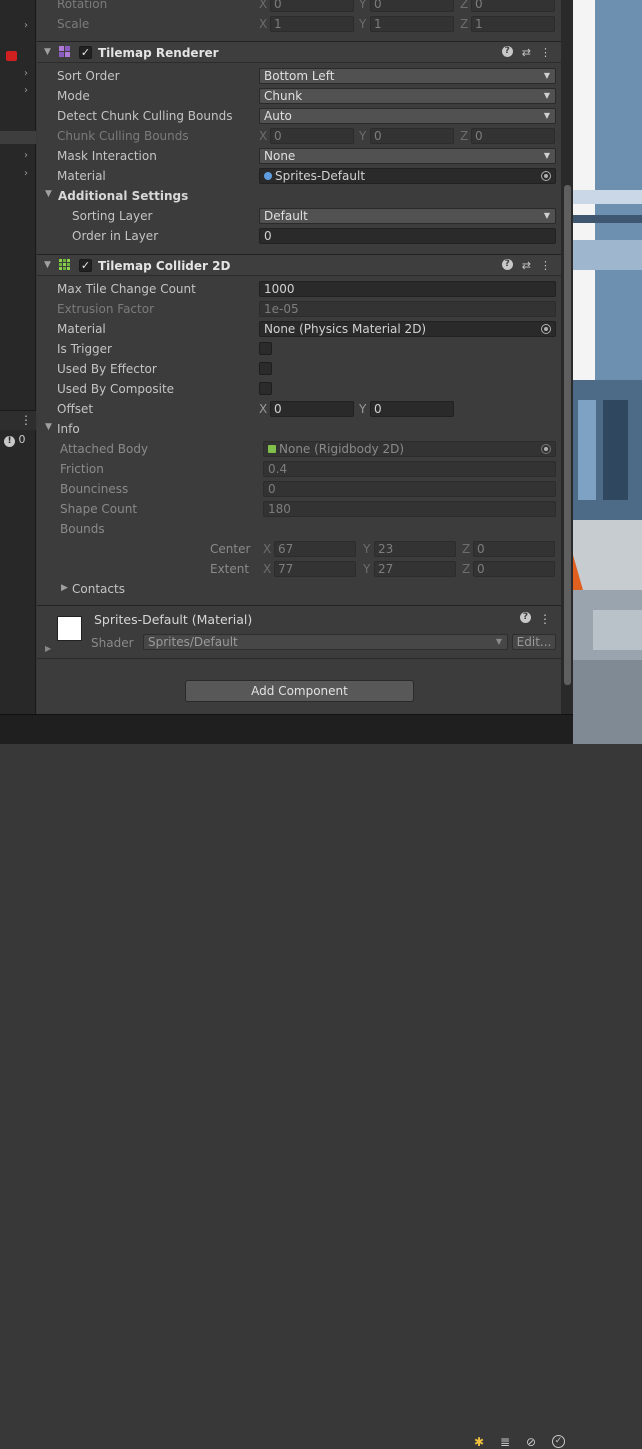 This screenshot has height=1449, width=642. Describe the element at coordinates (312, 6) in the screenshot. I see `rotation-x-field: 0` at that location.